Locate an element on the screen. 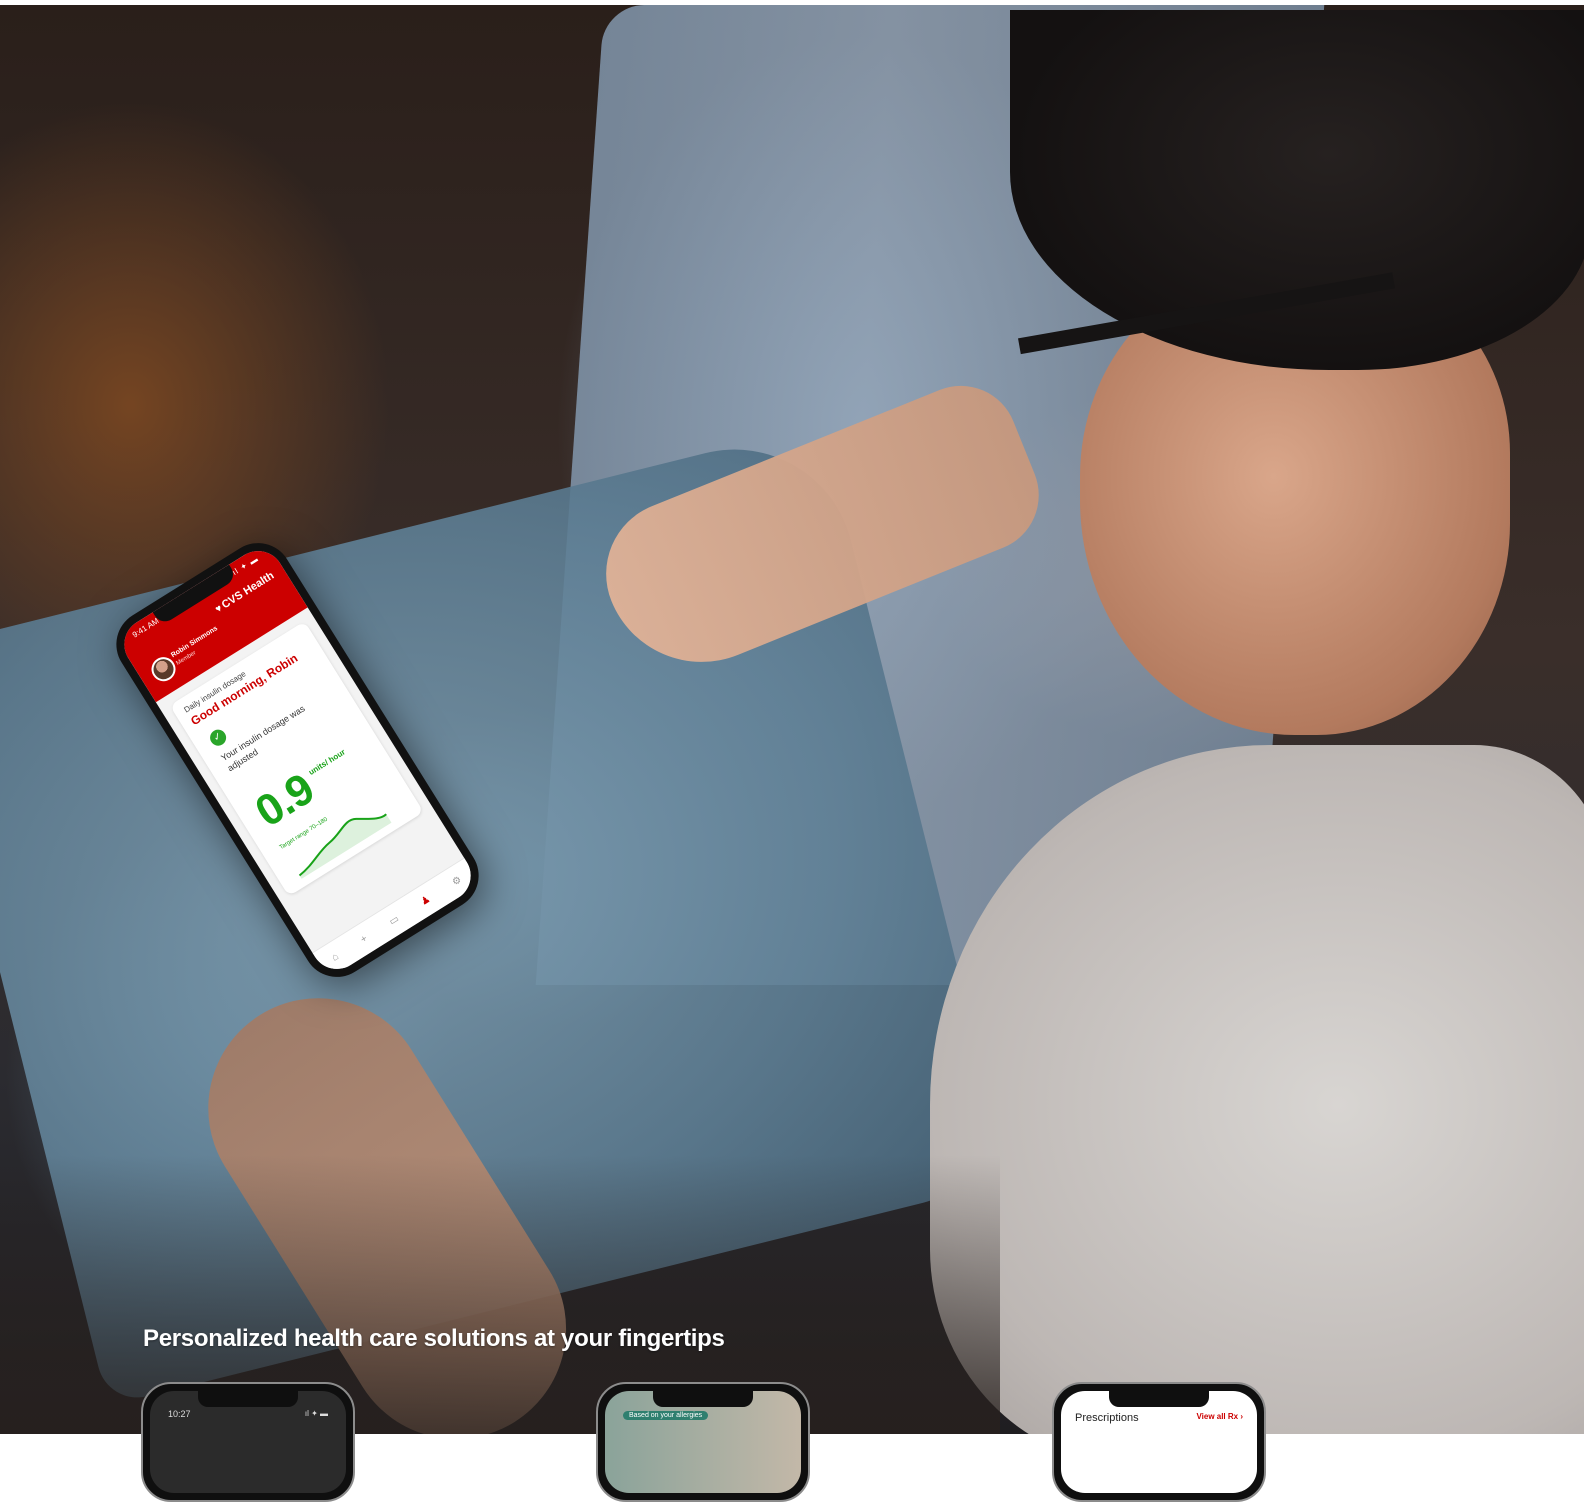 This screenshot has height=1502, width=1584. home-icon: ⌂ is located at coordinates (335, 957).